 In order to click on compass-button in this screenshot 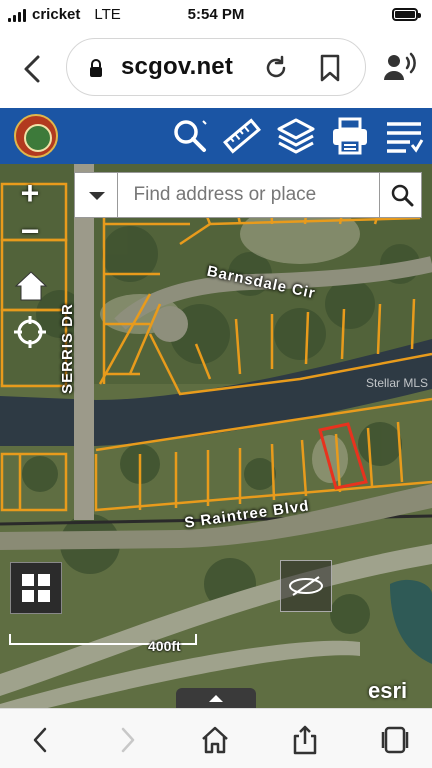, I will do `click(306, 586)`.